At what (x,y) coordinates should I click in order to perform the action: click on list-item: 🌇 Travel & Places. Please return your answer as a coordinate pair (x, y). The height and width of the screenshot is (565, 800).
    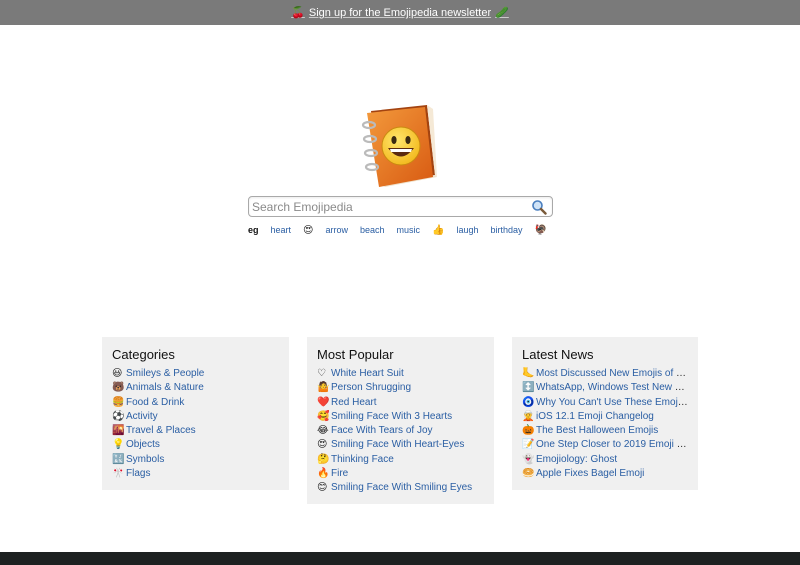
    Looking at the image, I should click on (195, 431).